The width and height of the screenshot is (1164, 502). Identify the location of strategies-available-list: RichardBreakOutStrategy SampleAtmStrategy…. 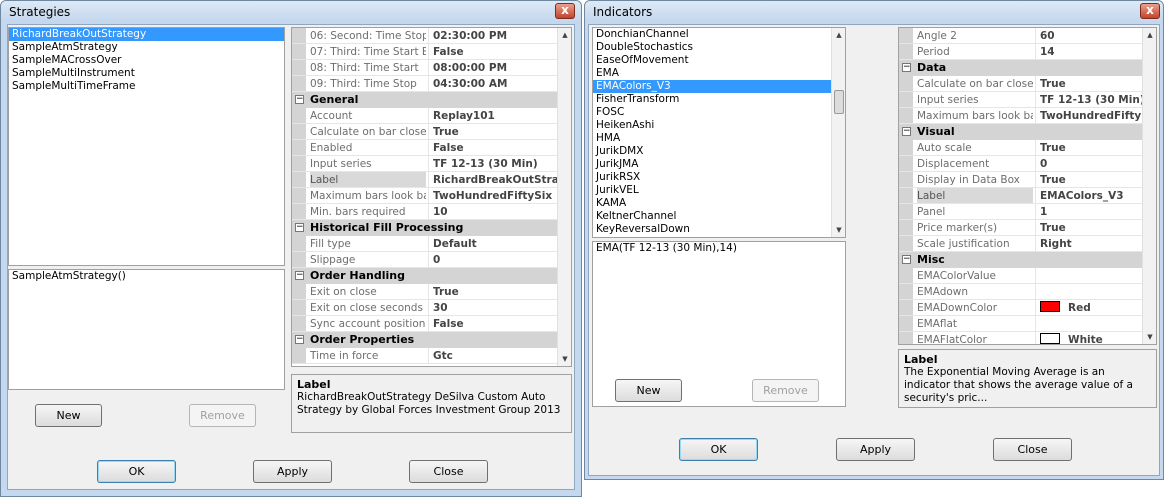
(146, 146).